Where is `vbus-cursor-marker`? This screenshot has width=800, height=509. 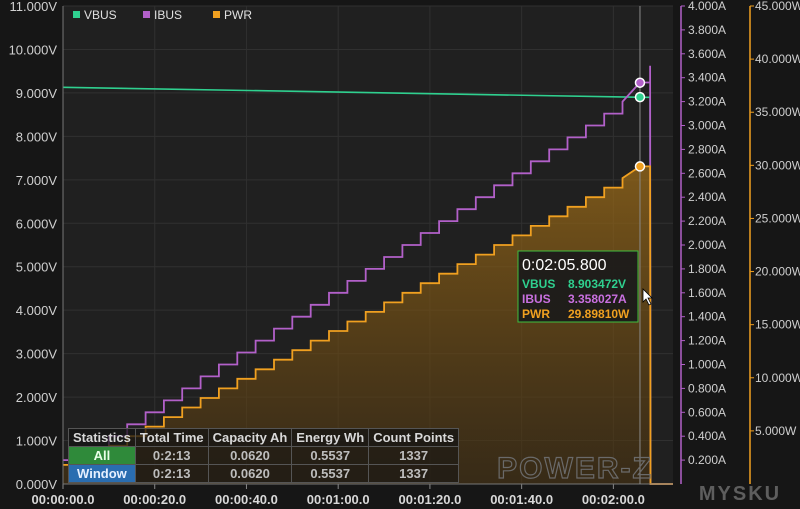 vbus-cursor-marker is located at coordinates (640, 97).